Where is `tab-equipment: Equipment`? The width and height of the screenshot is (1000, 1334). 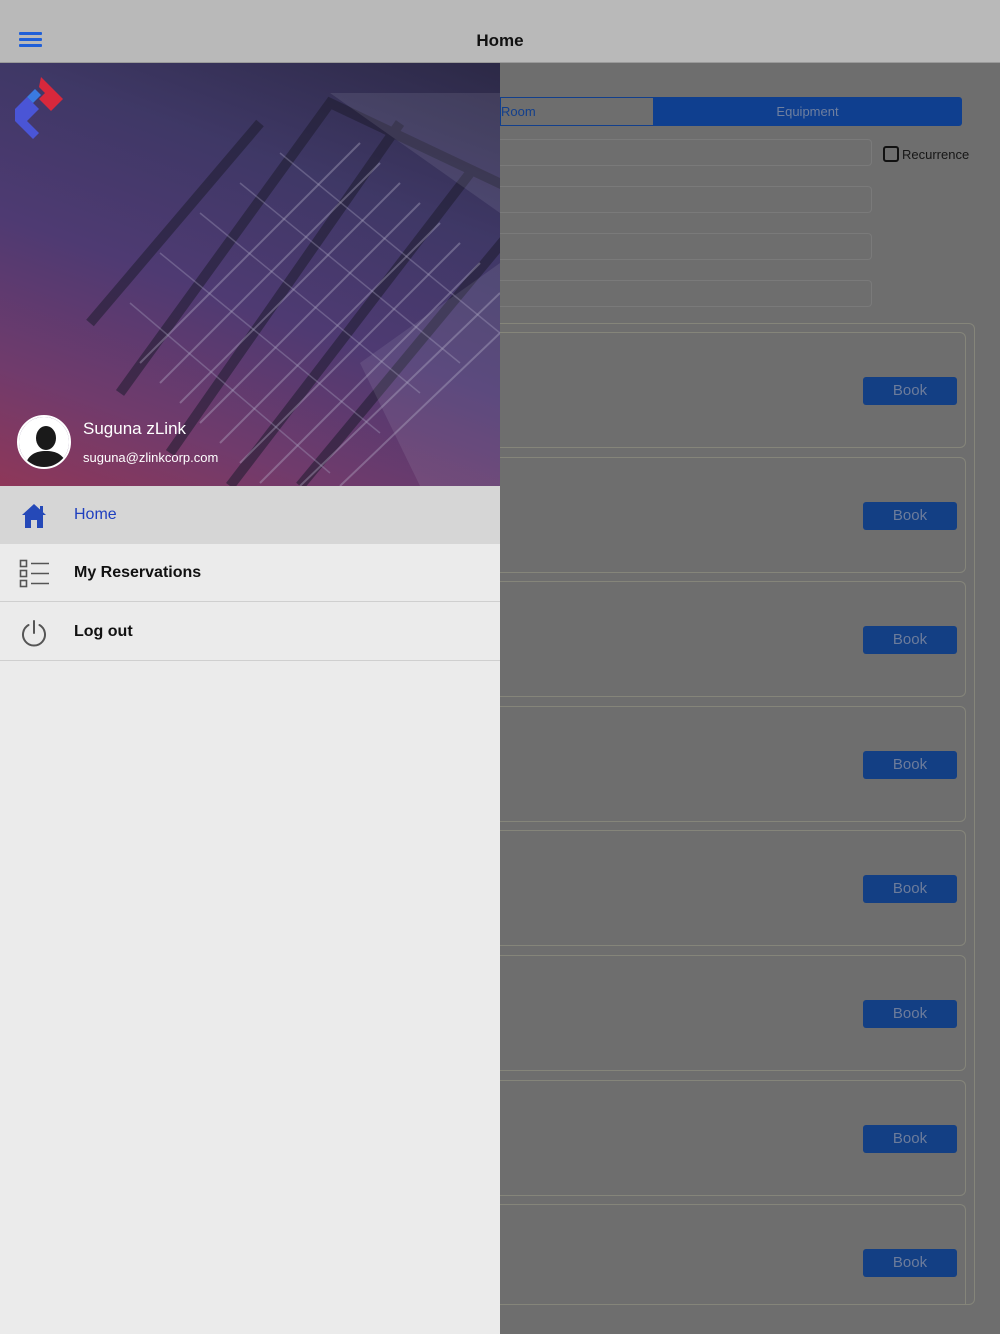 tab-equipment: Equipment is located at coordinates (807, 111).